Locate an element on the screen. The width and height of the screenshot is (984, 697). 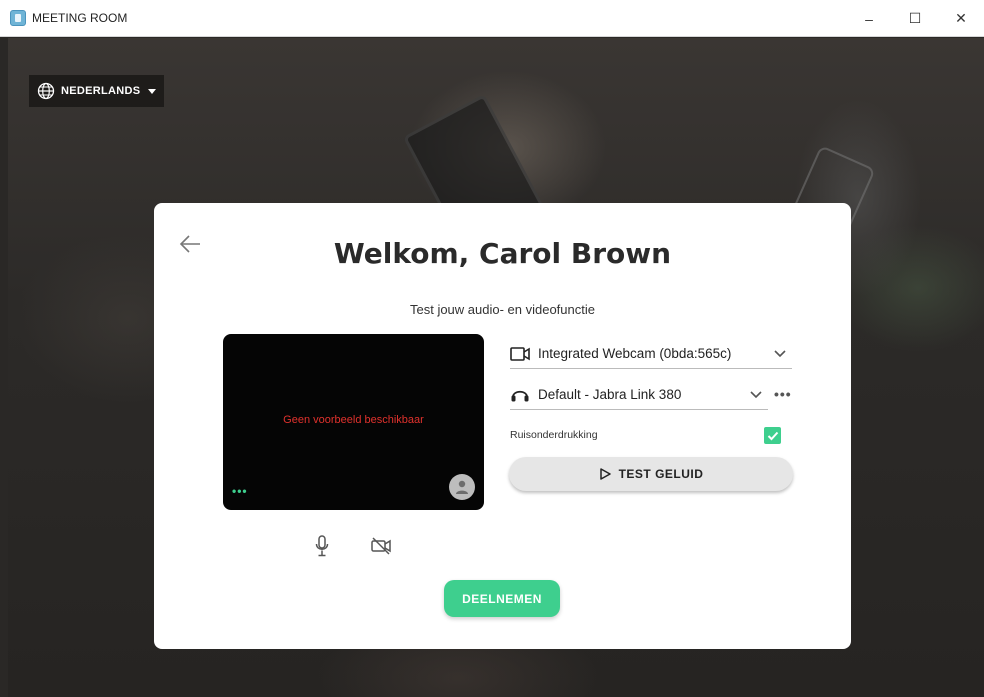
language-label: NEDERLANDS is located at coordinates (101, 91).